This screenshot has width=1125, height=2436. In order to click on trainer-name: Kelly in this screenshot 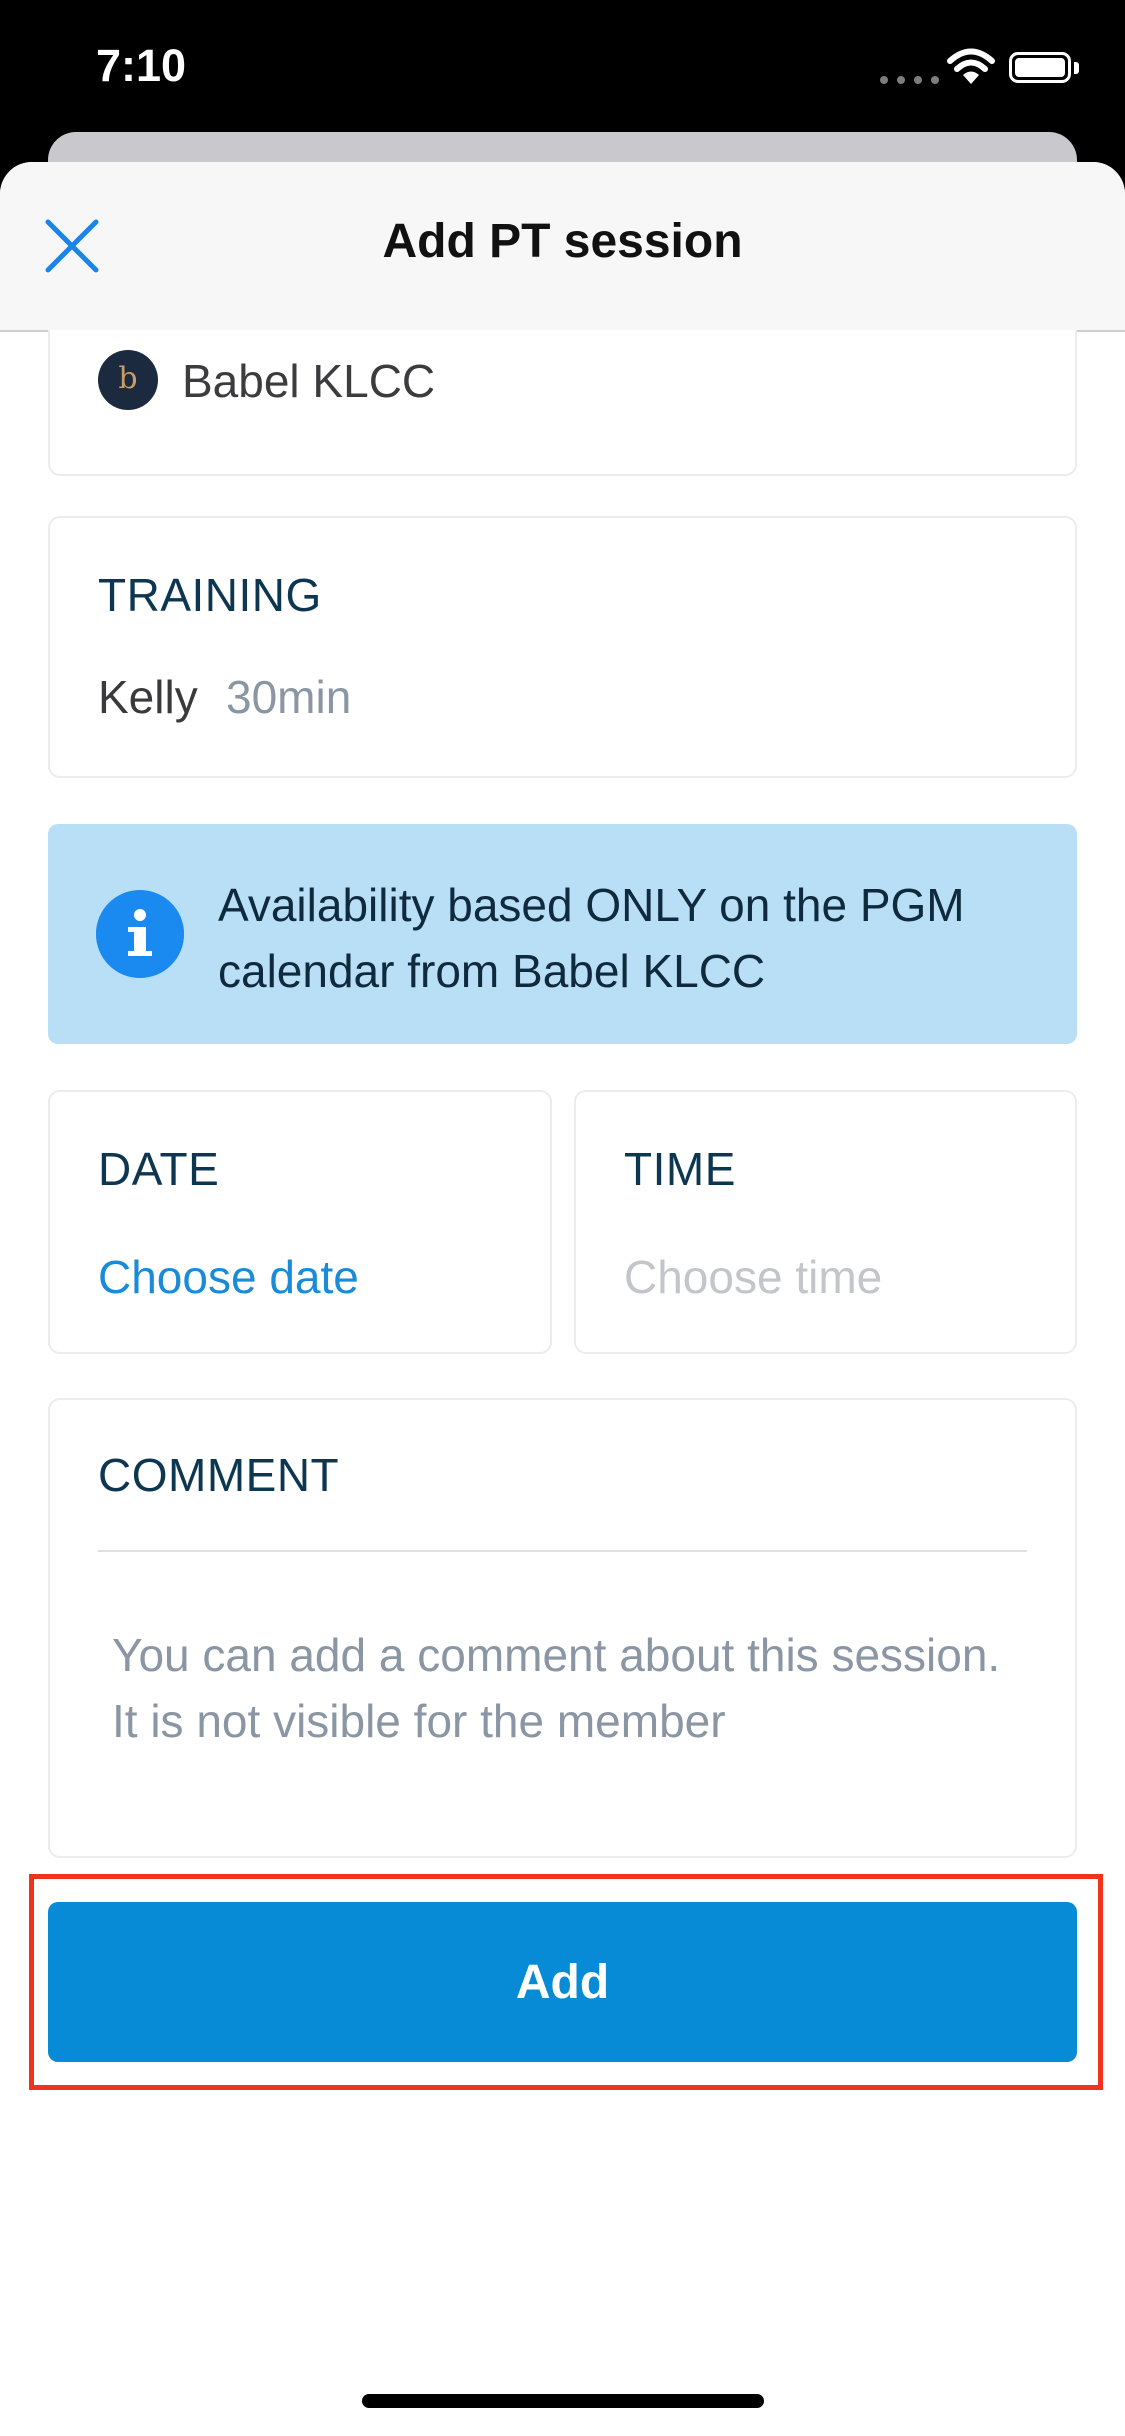, I will do `click(148, 697)`.